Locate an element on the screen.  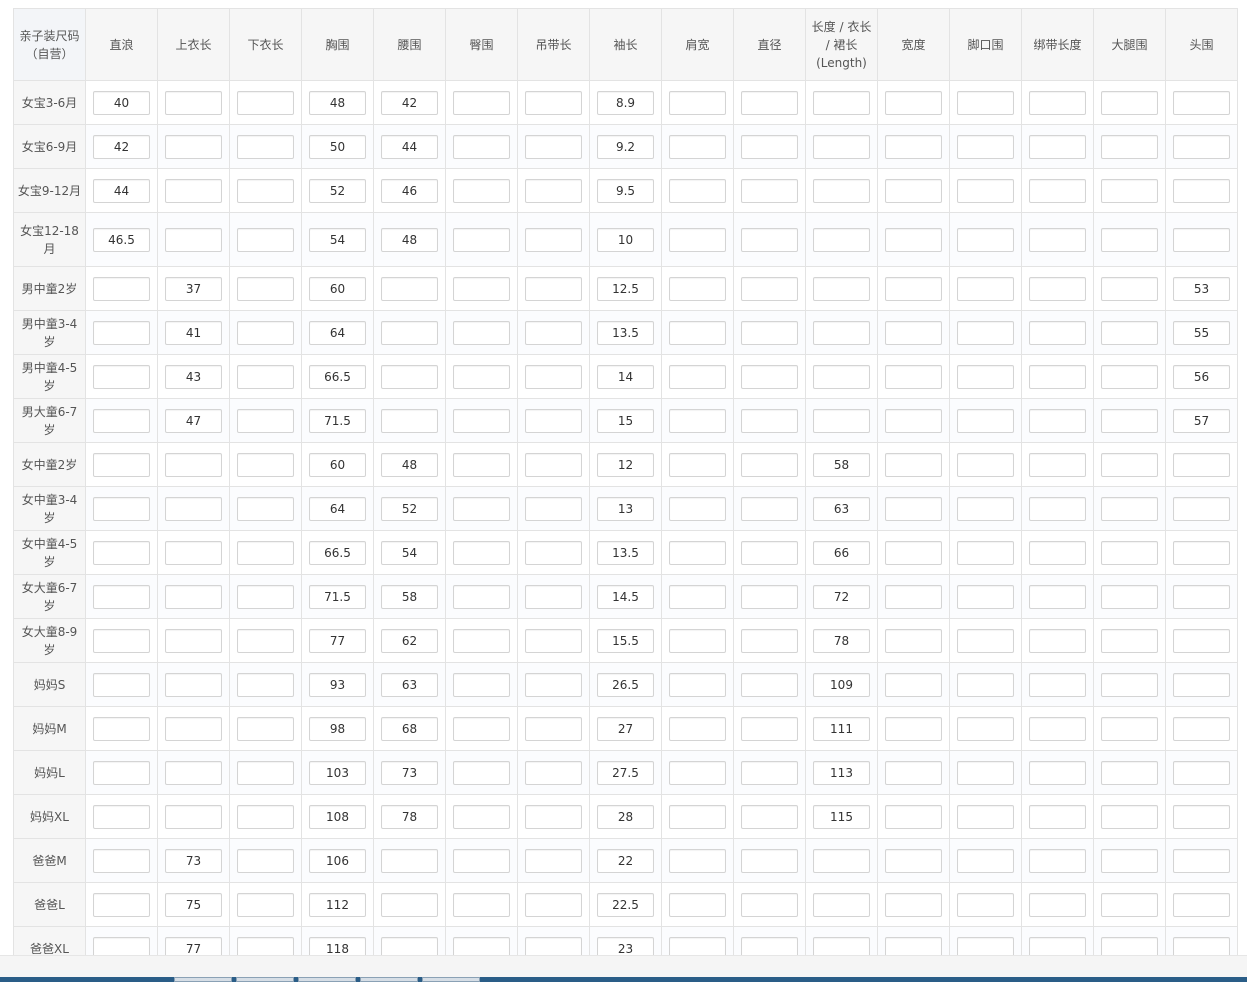
measurement-input: 112 is located at coordinates (337, 904).